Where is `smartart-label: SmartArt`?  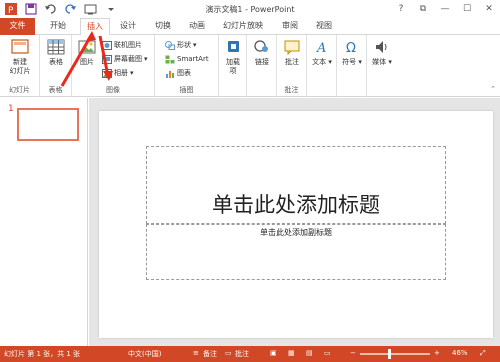 smartart-label: SmartArt is located at coordinates (193, 59).